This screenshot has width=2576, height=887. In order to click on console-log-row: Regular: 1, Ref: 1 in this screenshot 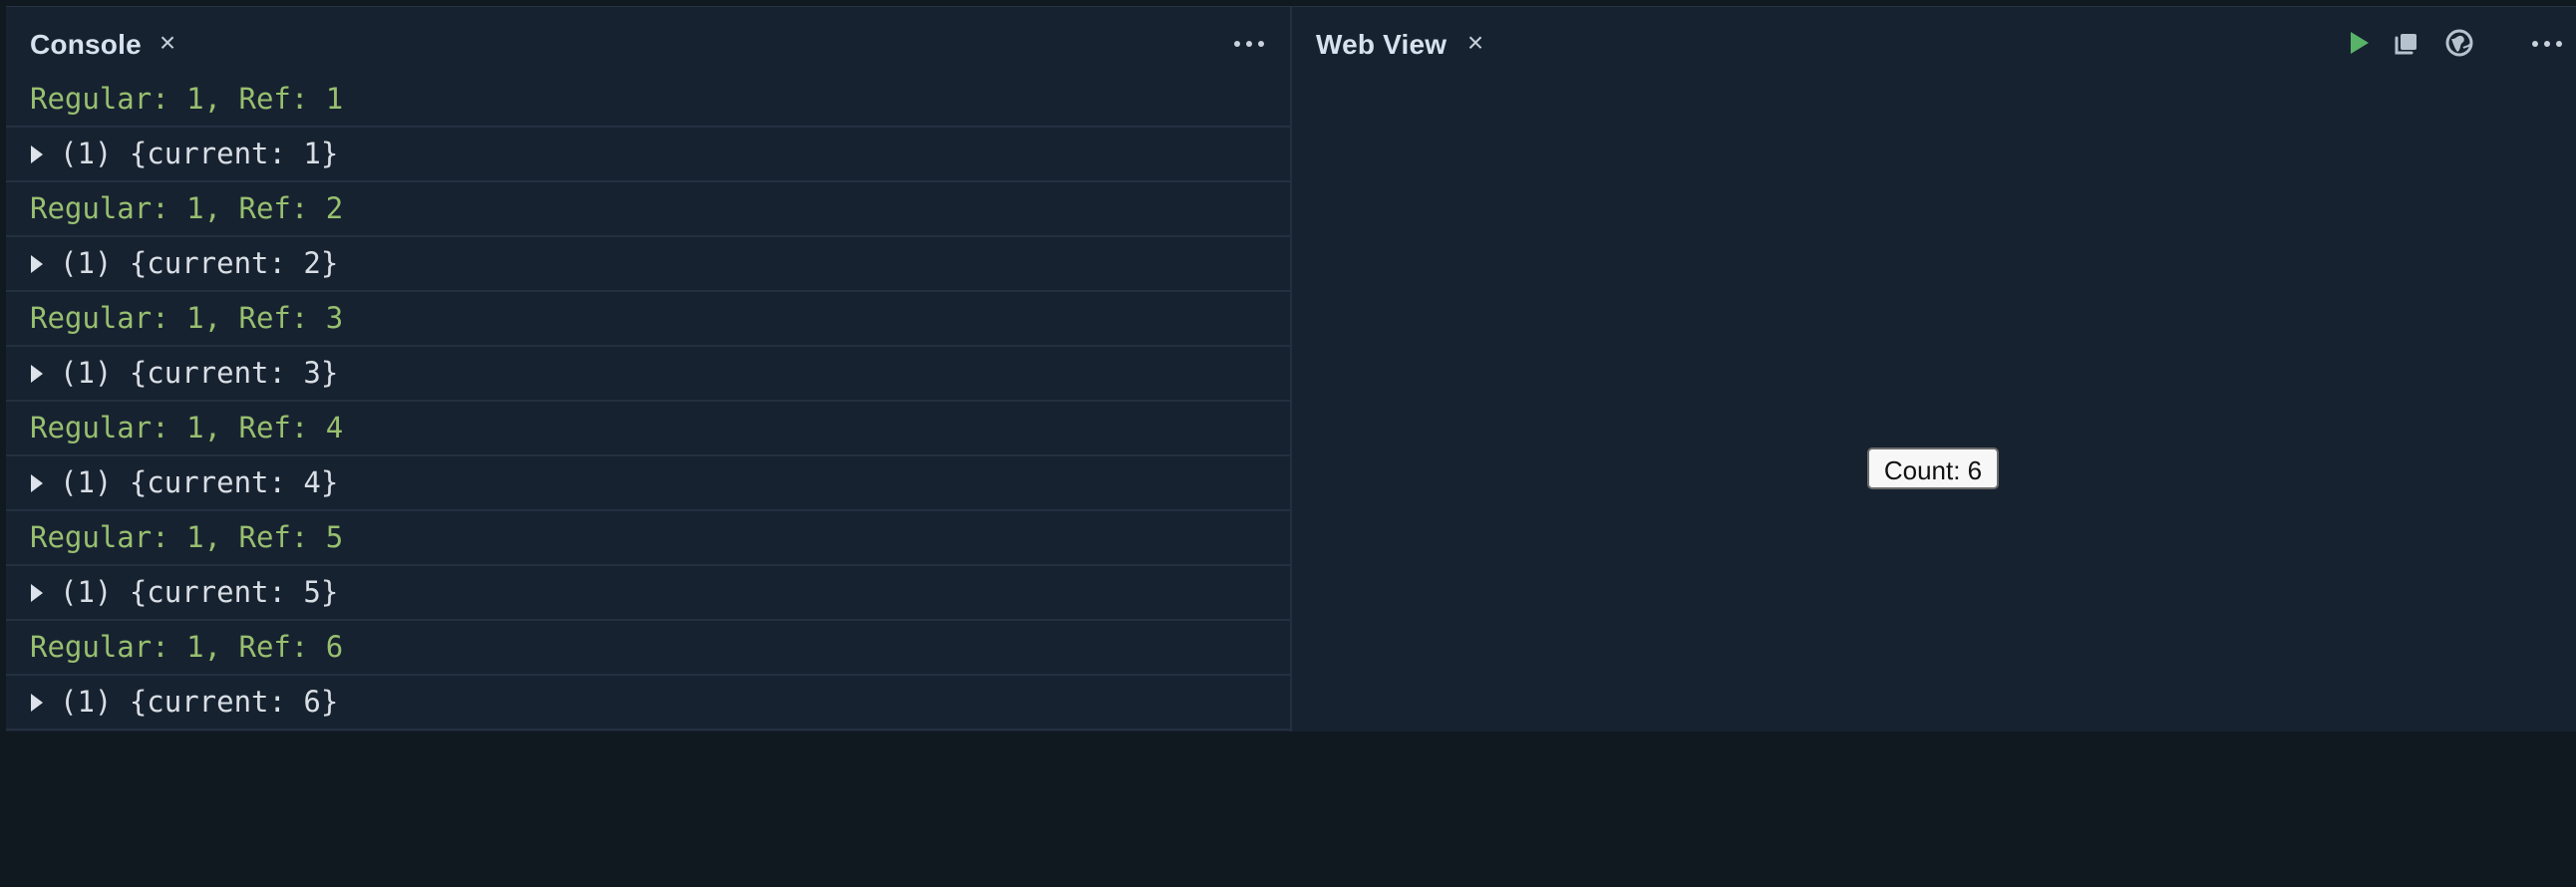, I will do `click(648, 101)`.